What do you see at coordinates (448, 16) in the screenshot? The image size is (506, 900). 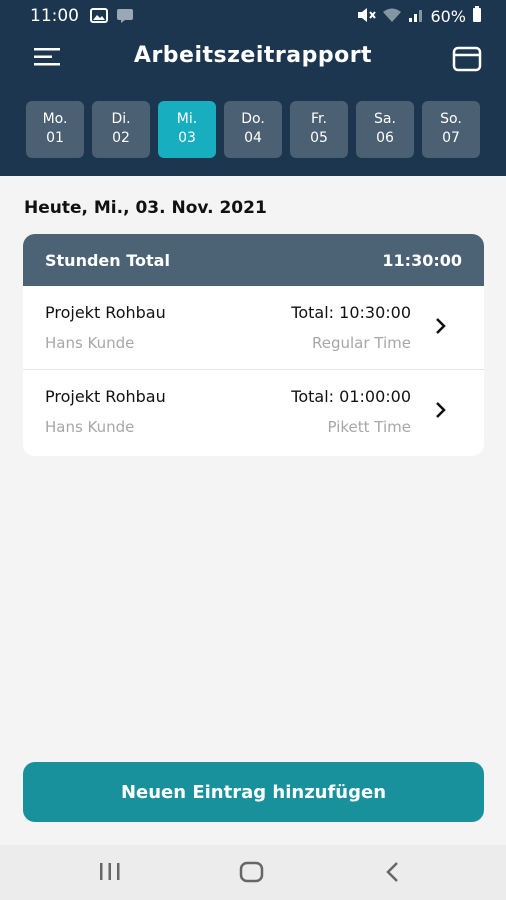 I see `battery-percent: 60%` at bounding box center [448, 16].